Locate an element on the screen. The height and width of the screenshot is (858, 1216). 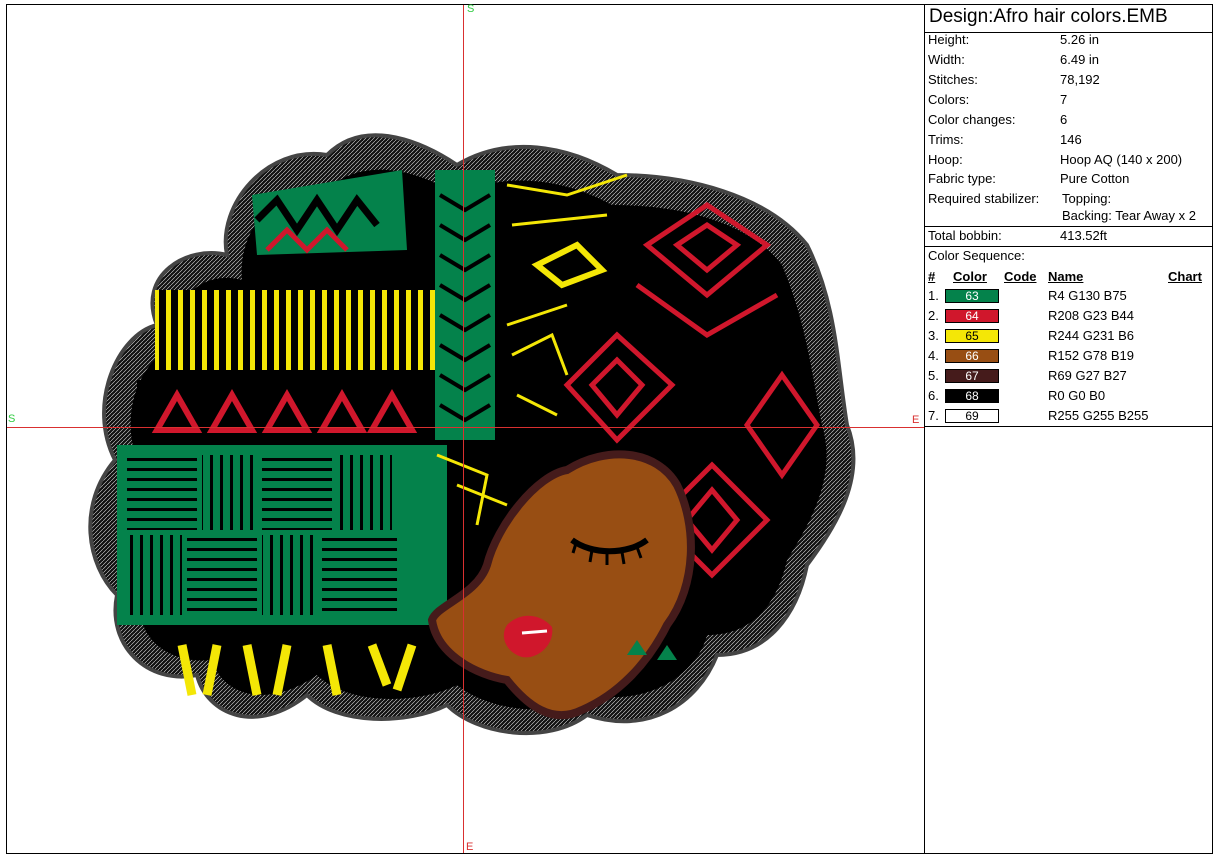
prop-label: Color changes: is located at coordinates (972, 119).